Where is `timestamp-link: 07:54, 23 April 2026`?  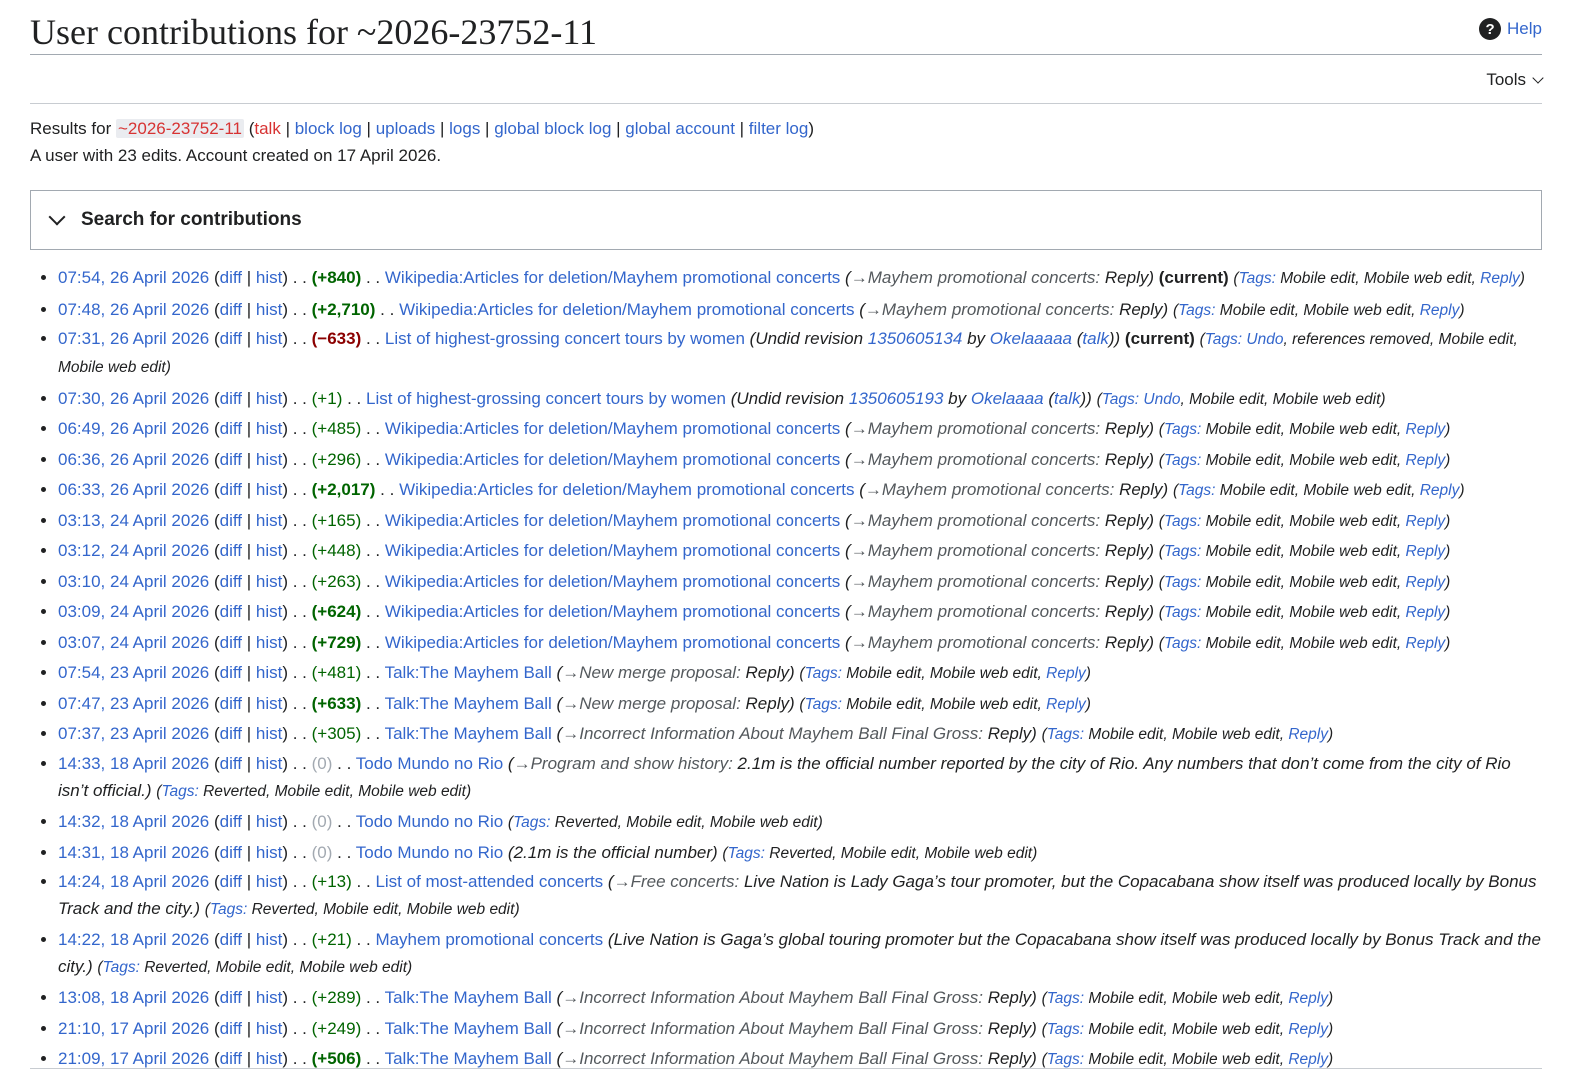
timestamp-link: 07:54, 23 April 2026 is located at coordinates (133, 672).